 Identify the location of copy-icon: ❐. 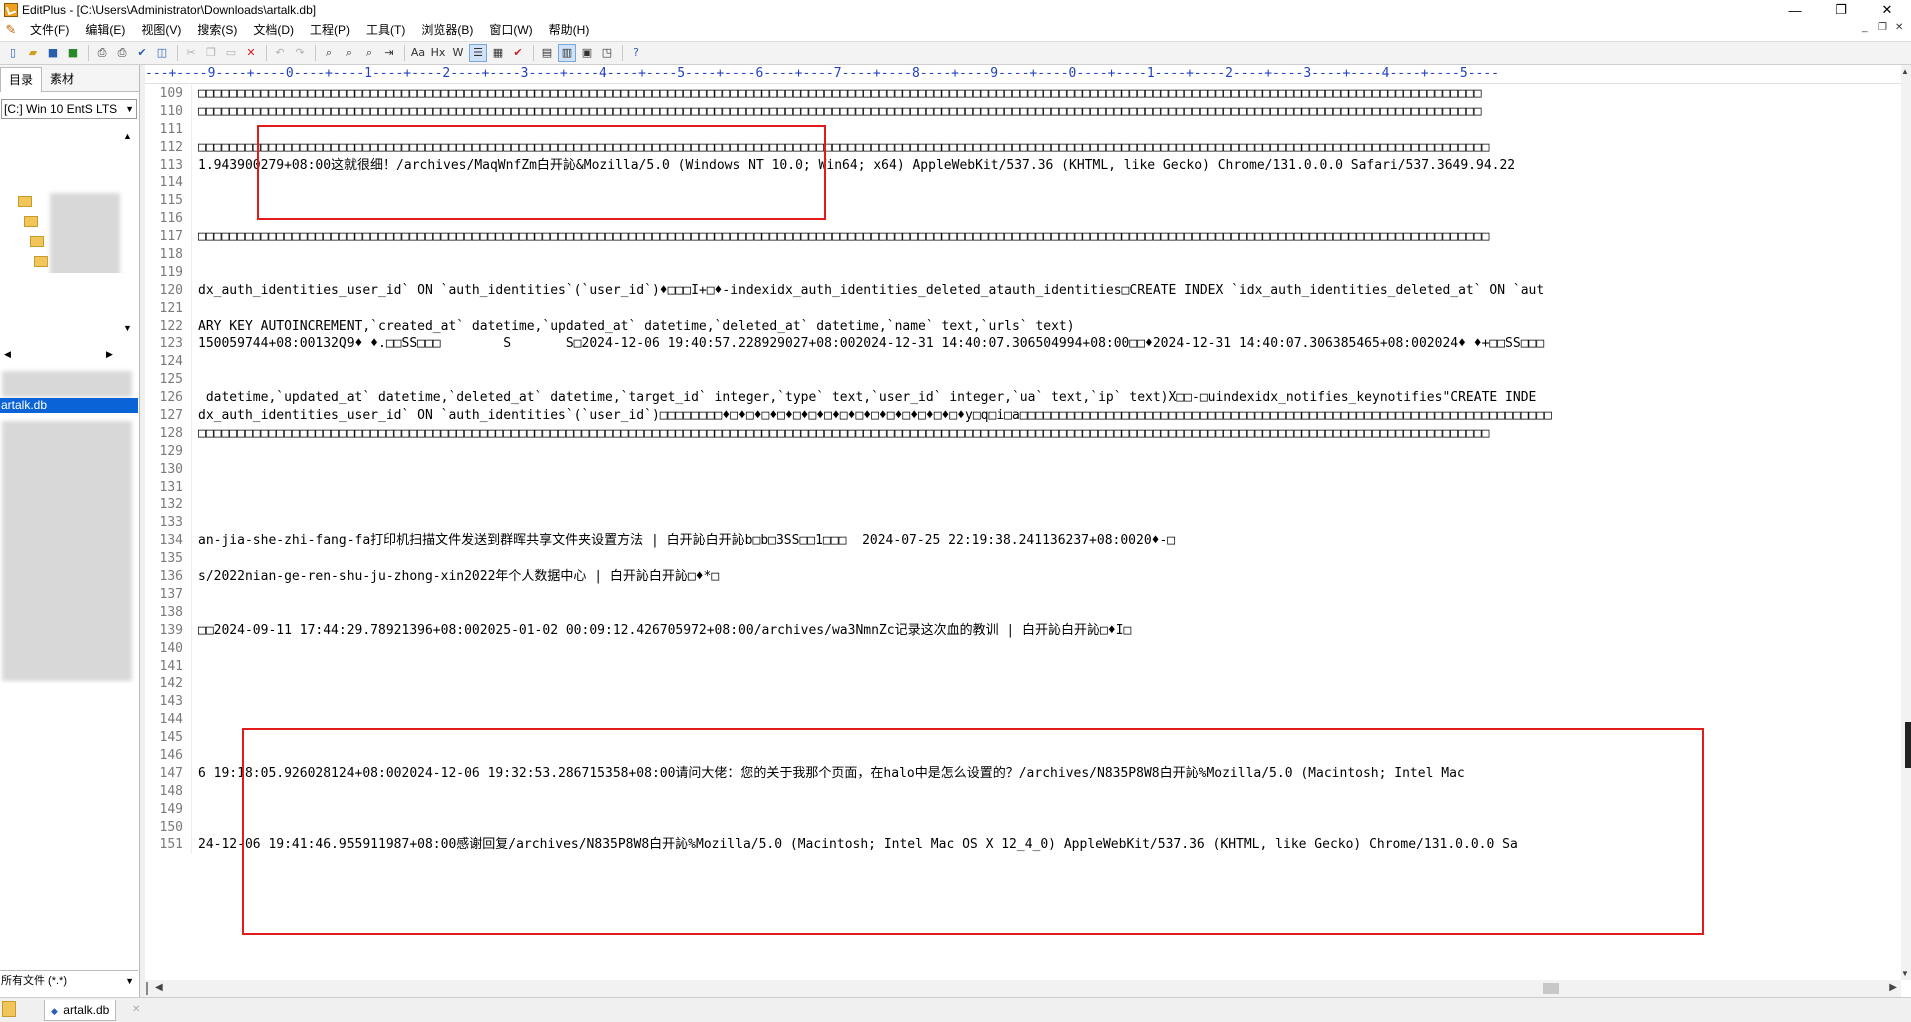
(211, 53).